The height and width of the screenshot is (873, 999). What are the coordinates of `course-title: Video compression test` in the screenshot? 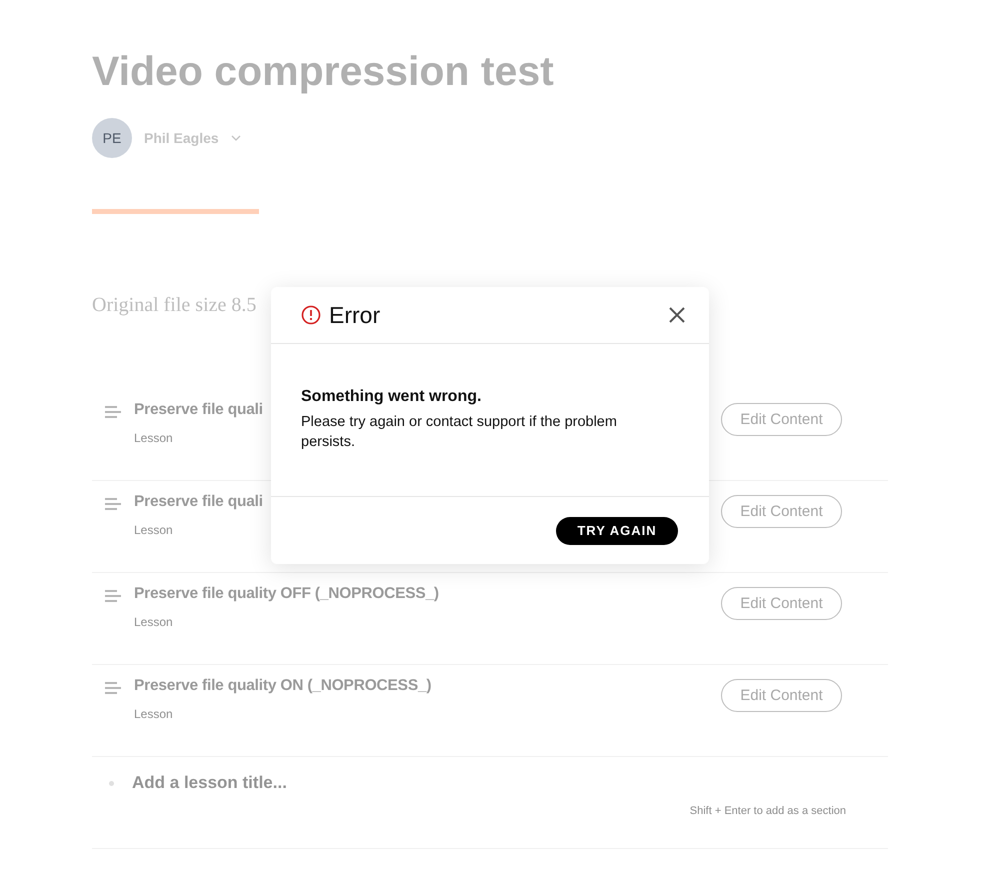 It's located at (323, 71).